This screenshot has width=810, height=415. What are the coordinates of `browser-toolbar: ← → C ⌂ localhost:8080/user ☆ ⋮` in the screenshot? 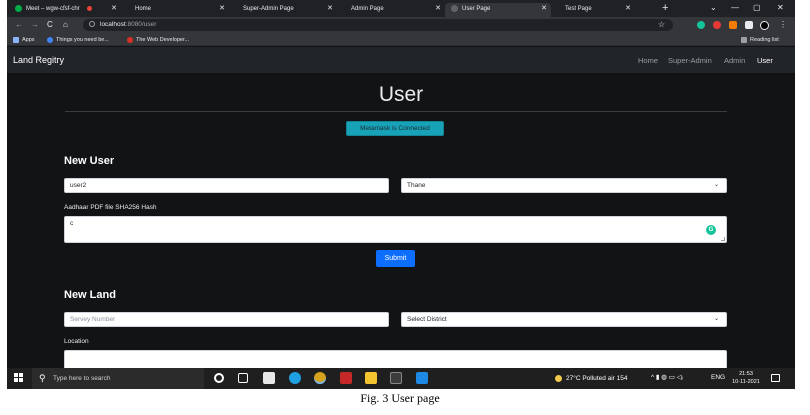 It's located at (401, 25).